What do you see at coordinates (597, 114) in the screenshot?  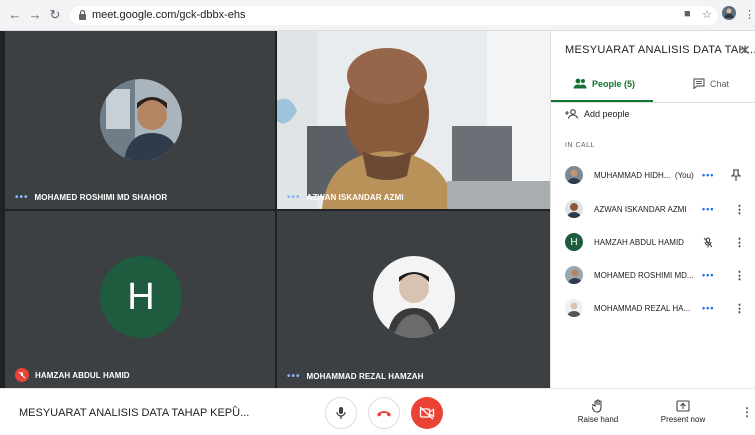 I see `add-people-button: Add people` at bounding box center [597, 114].